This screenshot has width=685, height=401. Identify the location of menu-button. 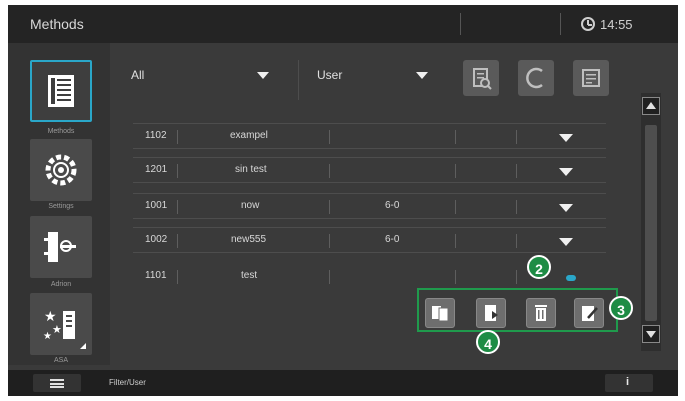
(57, 383).